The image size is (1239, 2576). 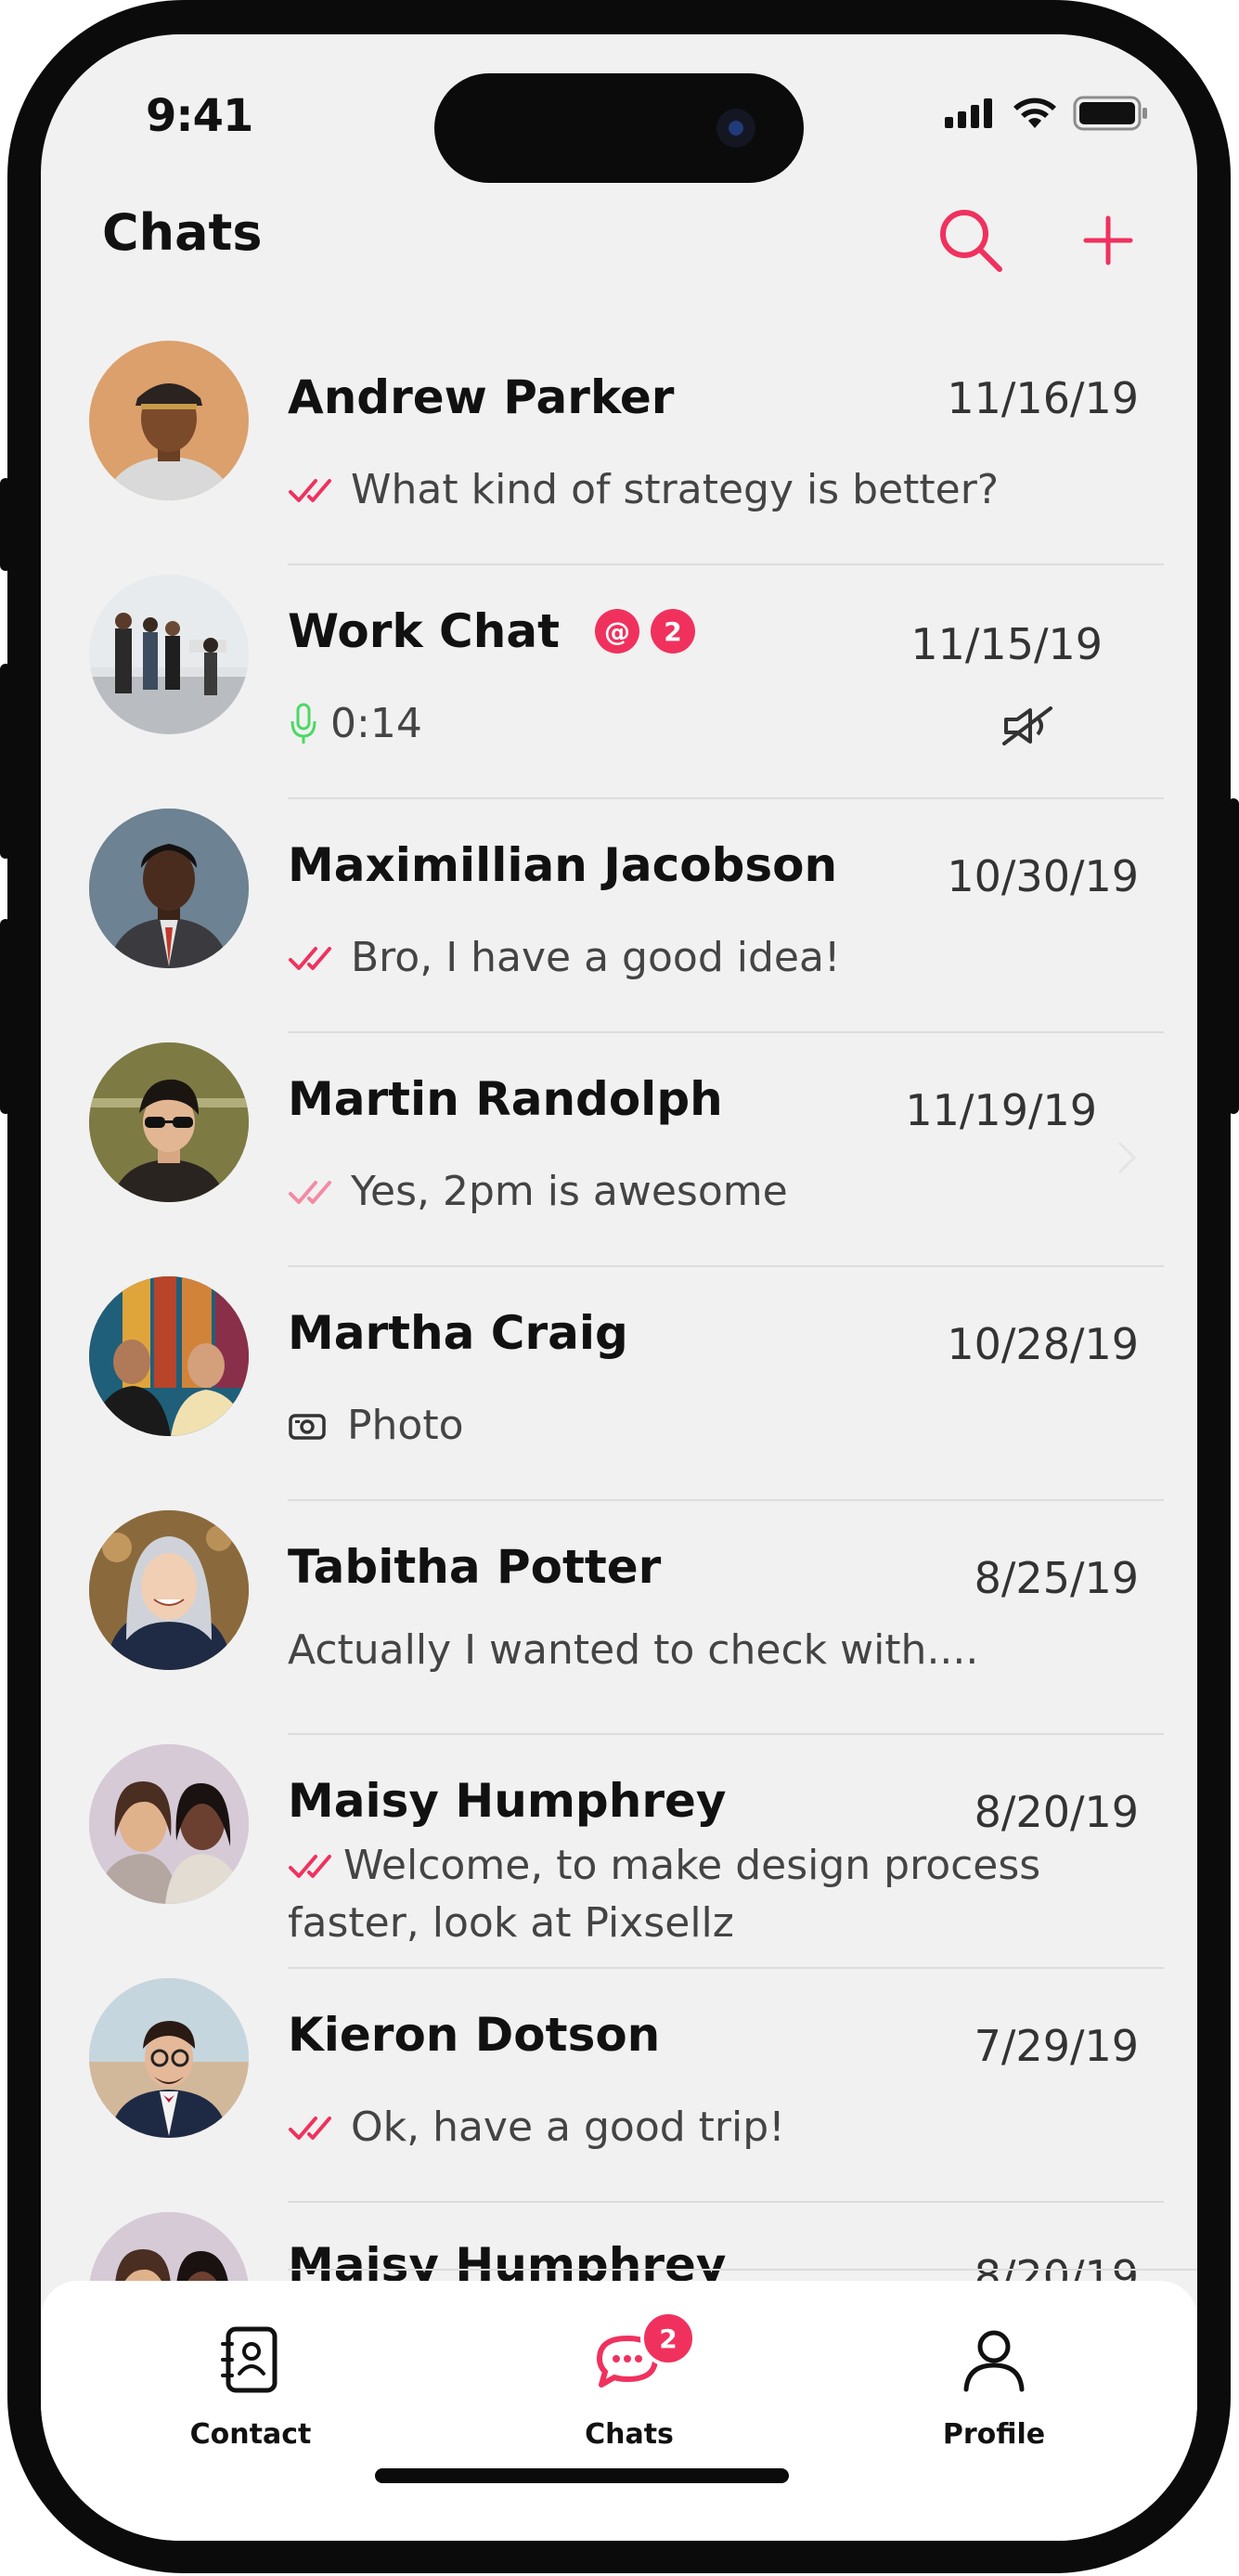 I want to click on chat-date: 11/15/19, so click(x=1006, y=644).